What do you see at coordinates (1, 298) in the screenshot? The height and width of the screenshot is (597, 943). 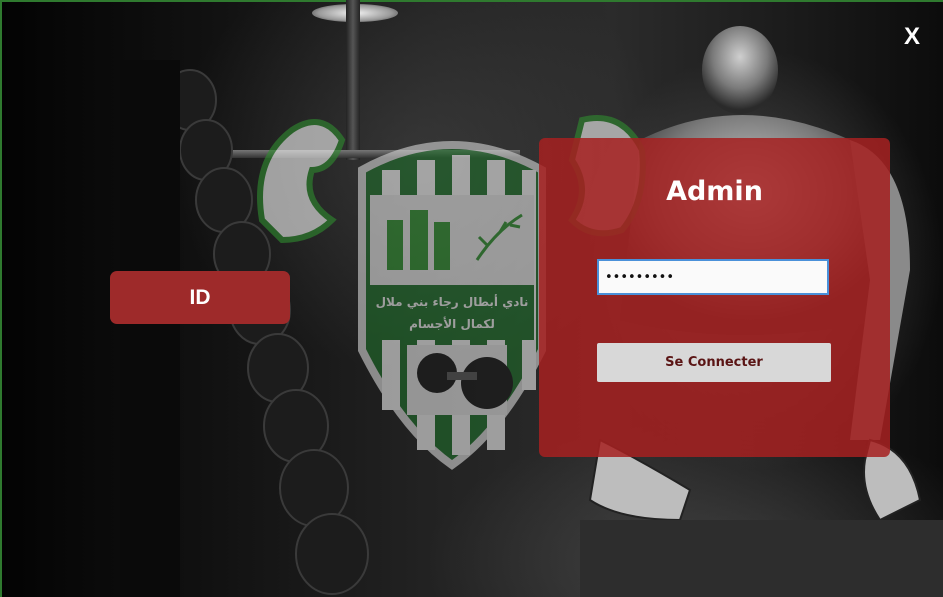 I see `window-left-border` at bounding box center [1, 298].